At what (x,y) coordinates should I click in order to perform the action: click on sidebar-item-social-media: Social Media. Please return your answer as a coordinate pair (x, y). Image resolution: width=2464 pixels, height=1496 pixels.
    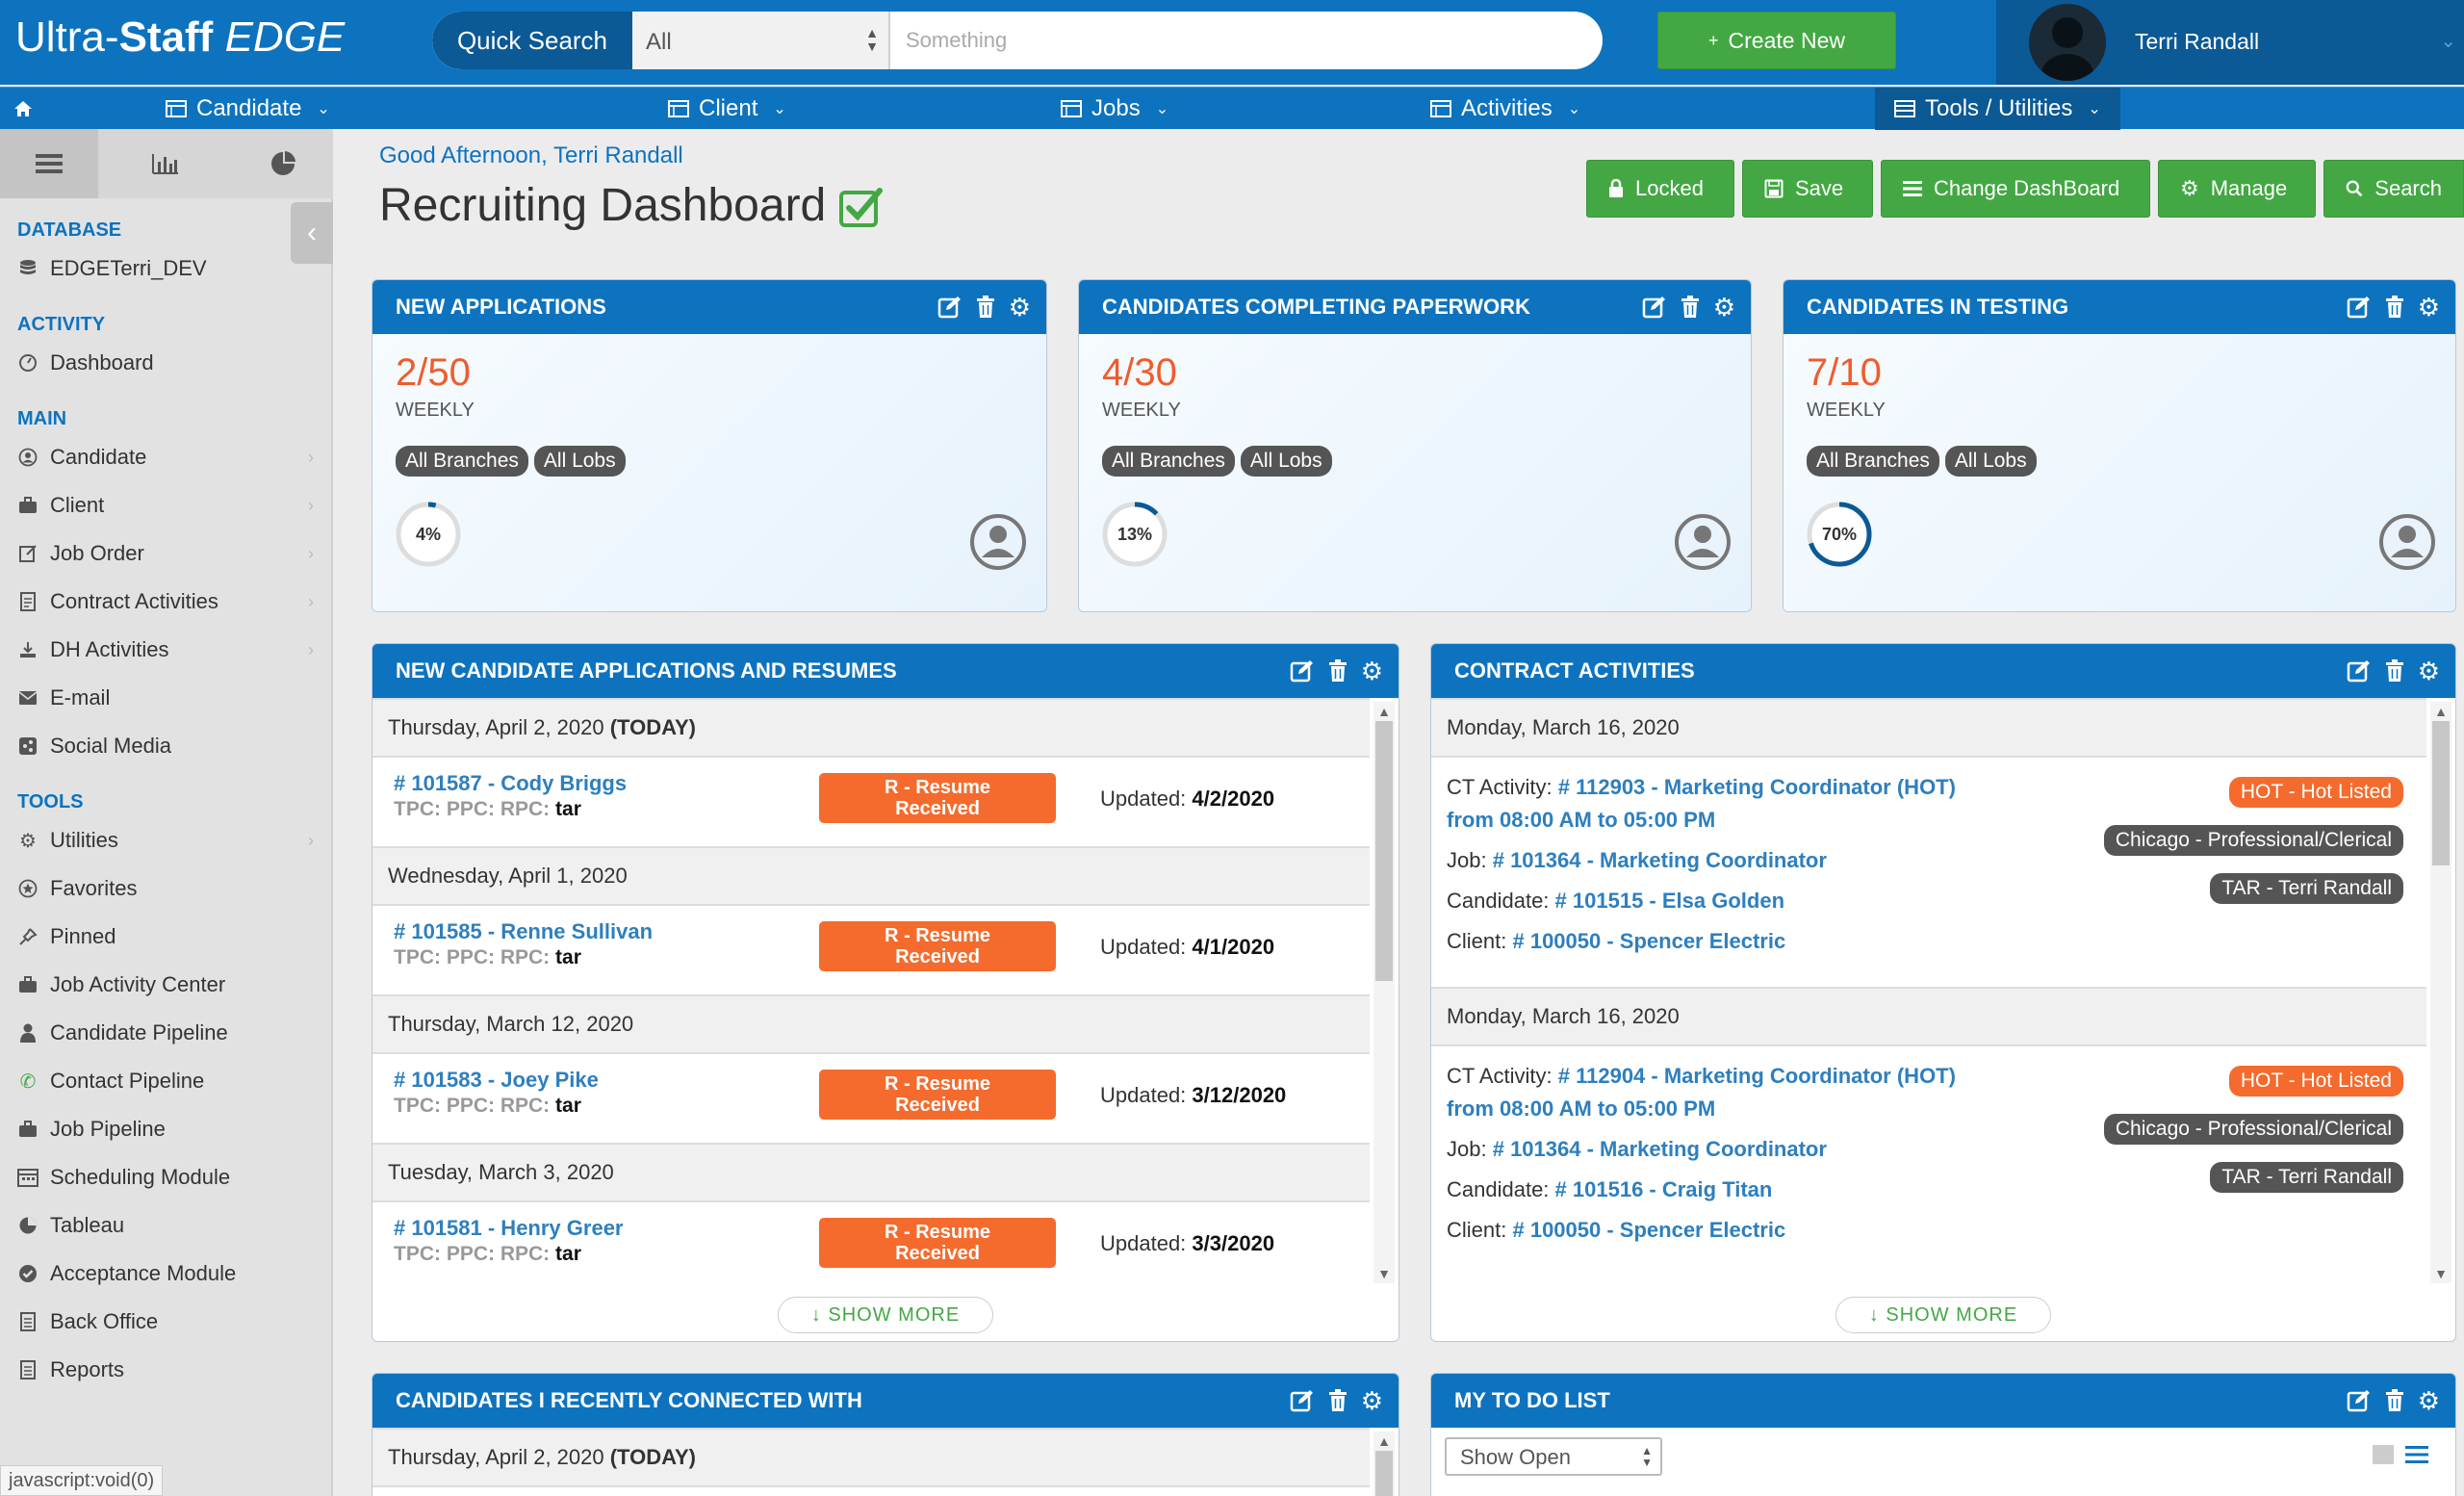
    Looking at the image, I should click on (169, 746).